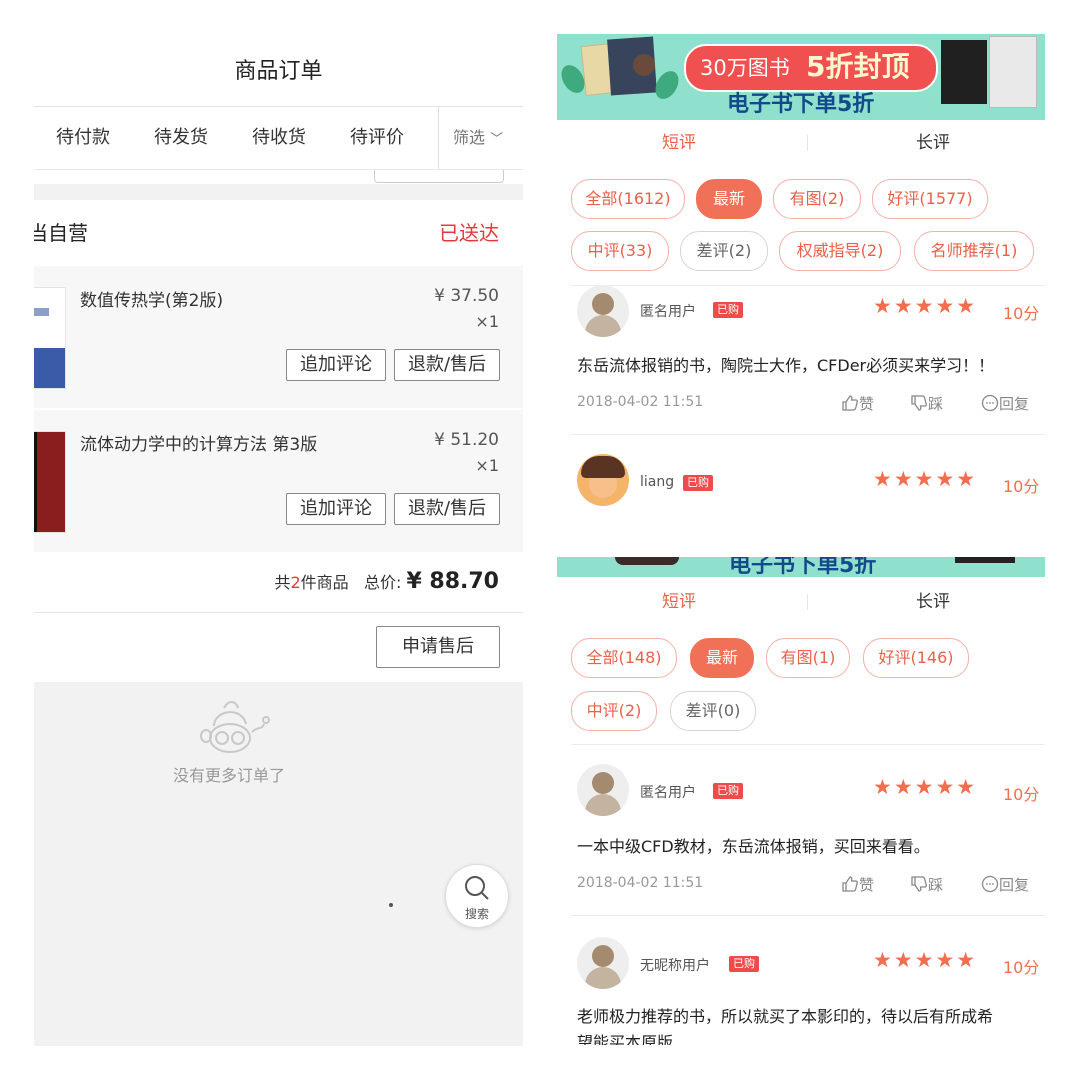 Image resolution: width=1079 pixels, height=1080 pixels. Describe the element at coordinates (620, 251) in the screenshot. I see `filter-pill-neutral: 中评(33)` at that location.